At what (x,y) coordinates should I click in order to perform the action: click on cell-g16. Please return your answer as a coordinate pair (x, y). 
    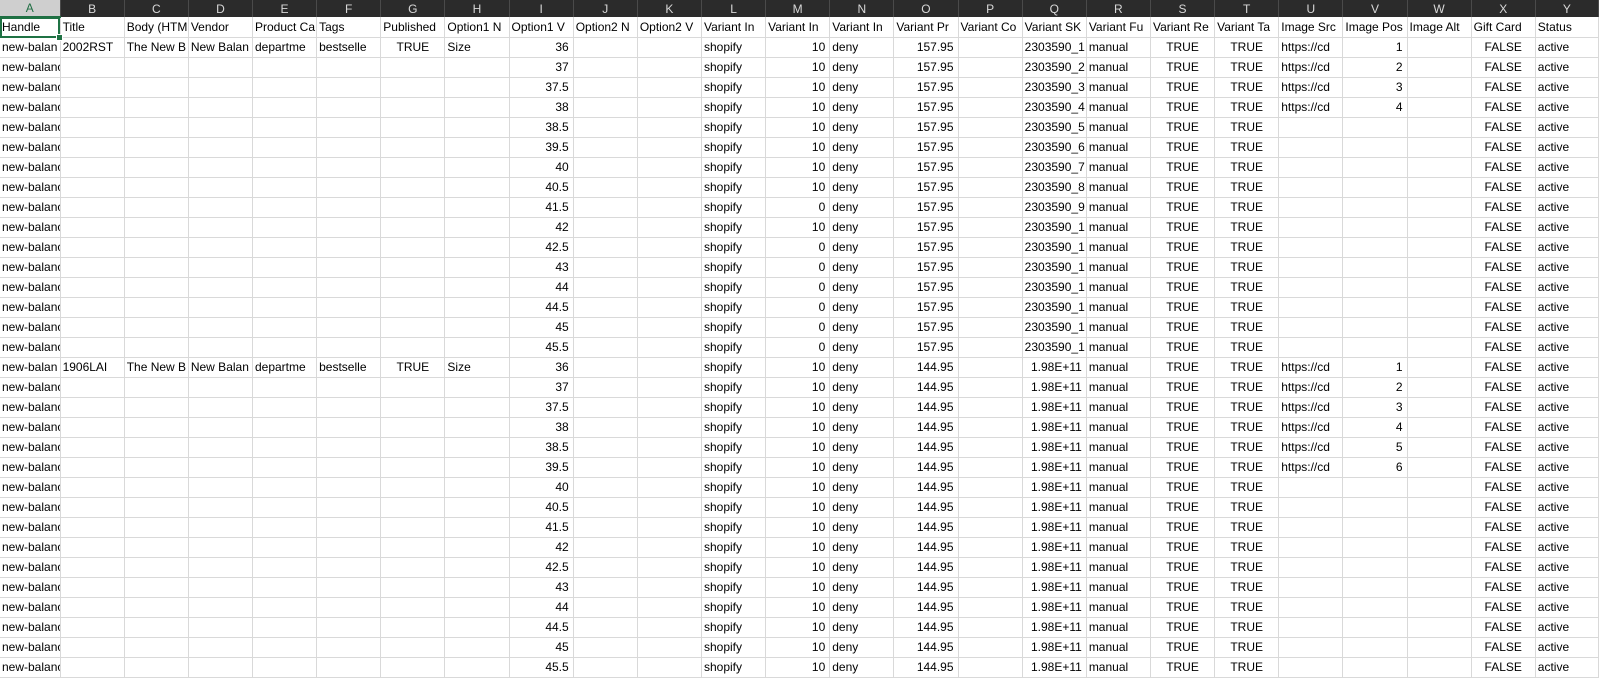
    Looking at the image, I should click on (413, 327).